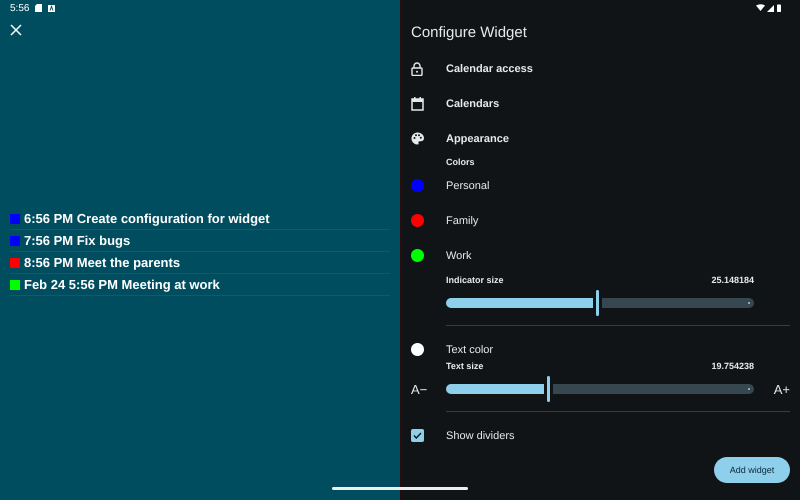  I want to click on section-label: Calendars, so click(473, 104).